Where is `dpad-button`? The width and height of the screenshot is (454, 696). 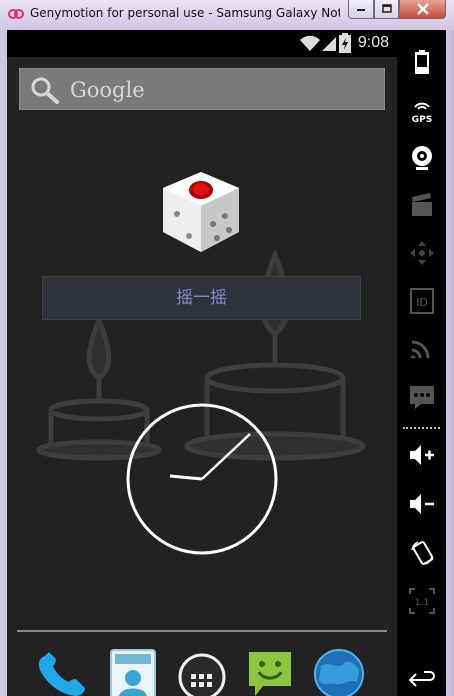 dpad-button is located at coordinates (421, 253).